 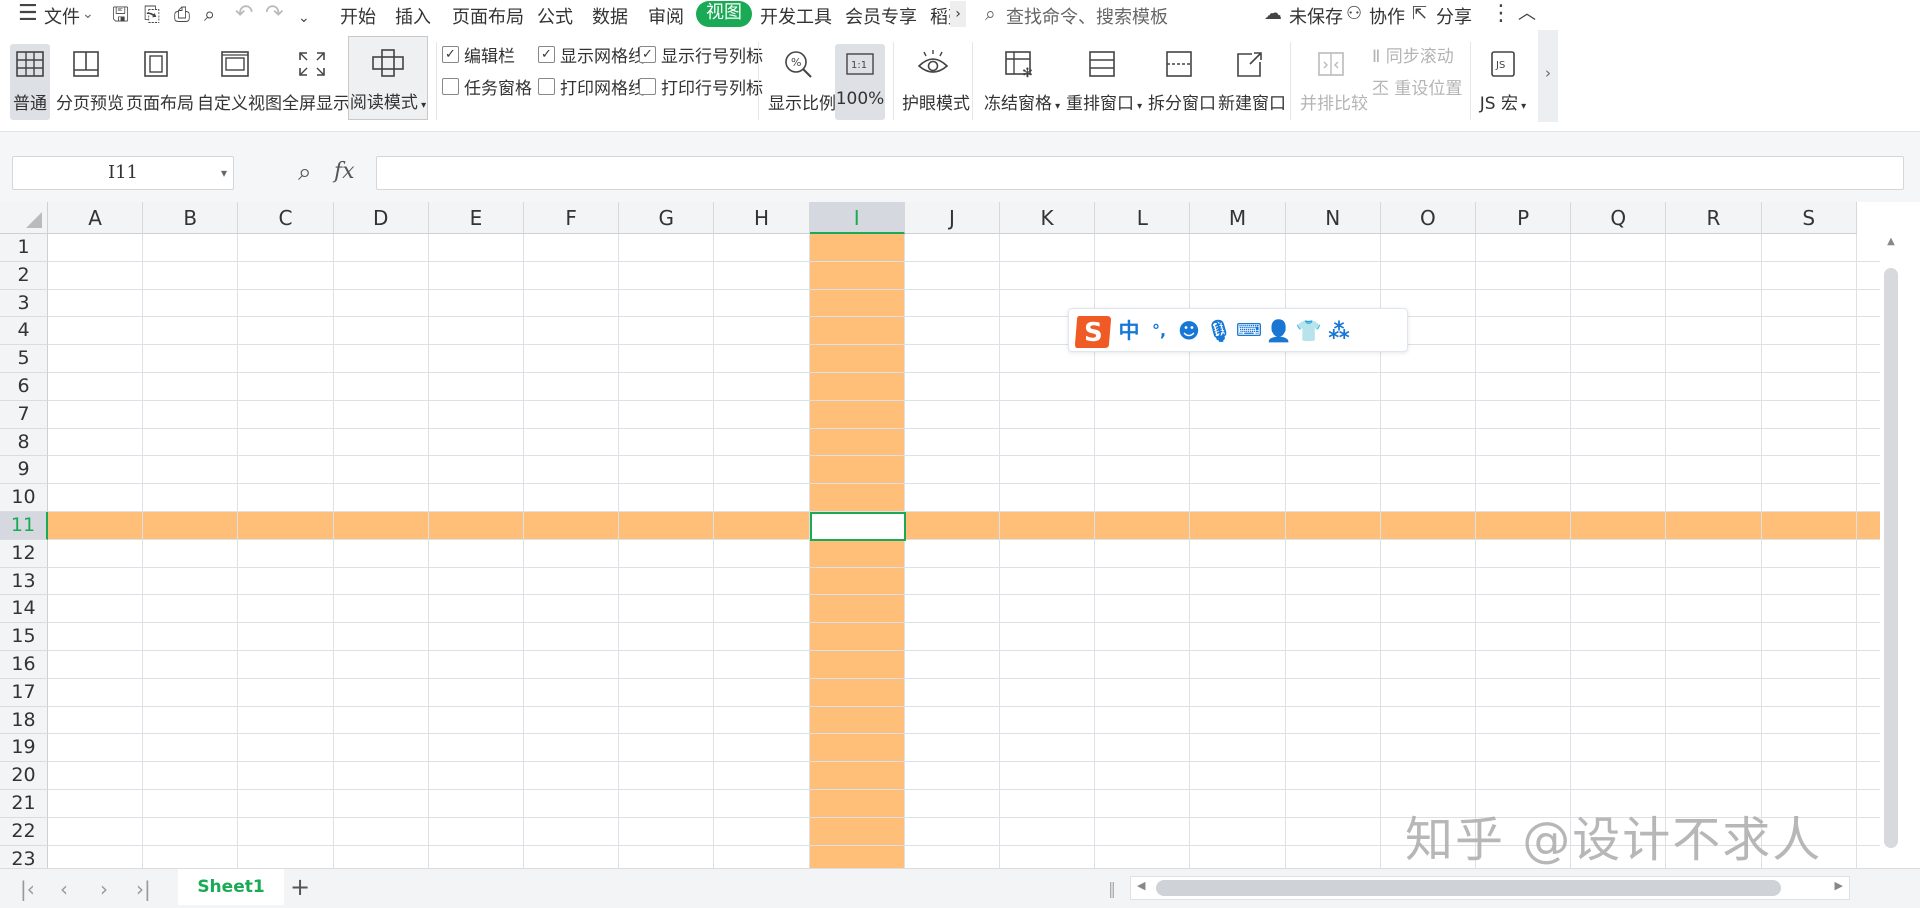 What do you see at coordinates (64, 889) in the screenshot?
I see `prev-sheet-icon: ‹` at bounding box center [64, 889].